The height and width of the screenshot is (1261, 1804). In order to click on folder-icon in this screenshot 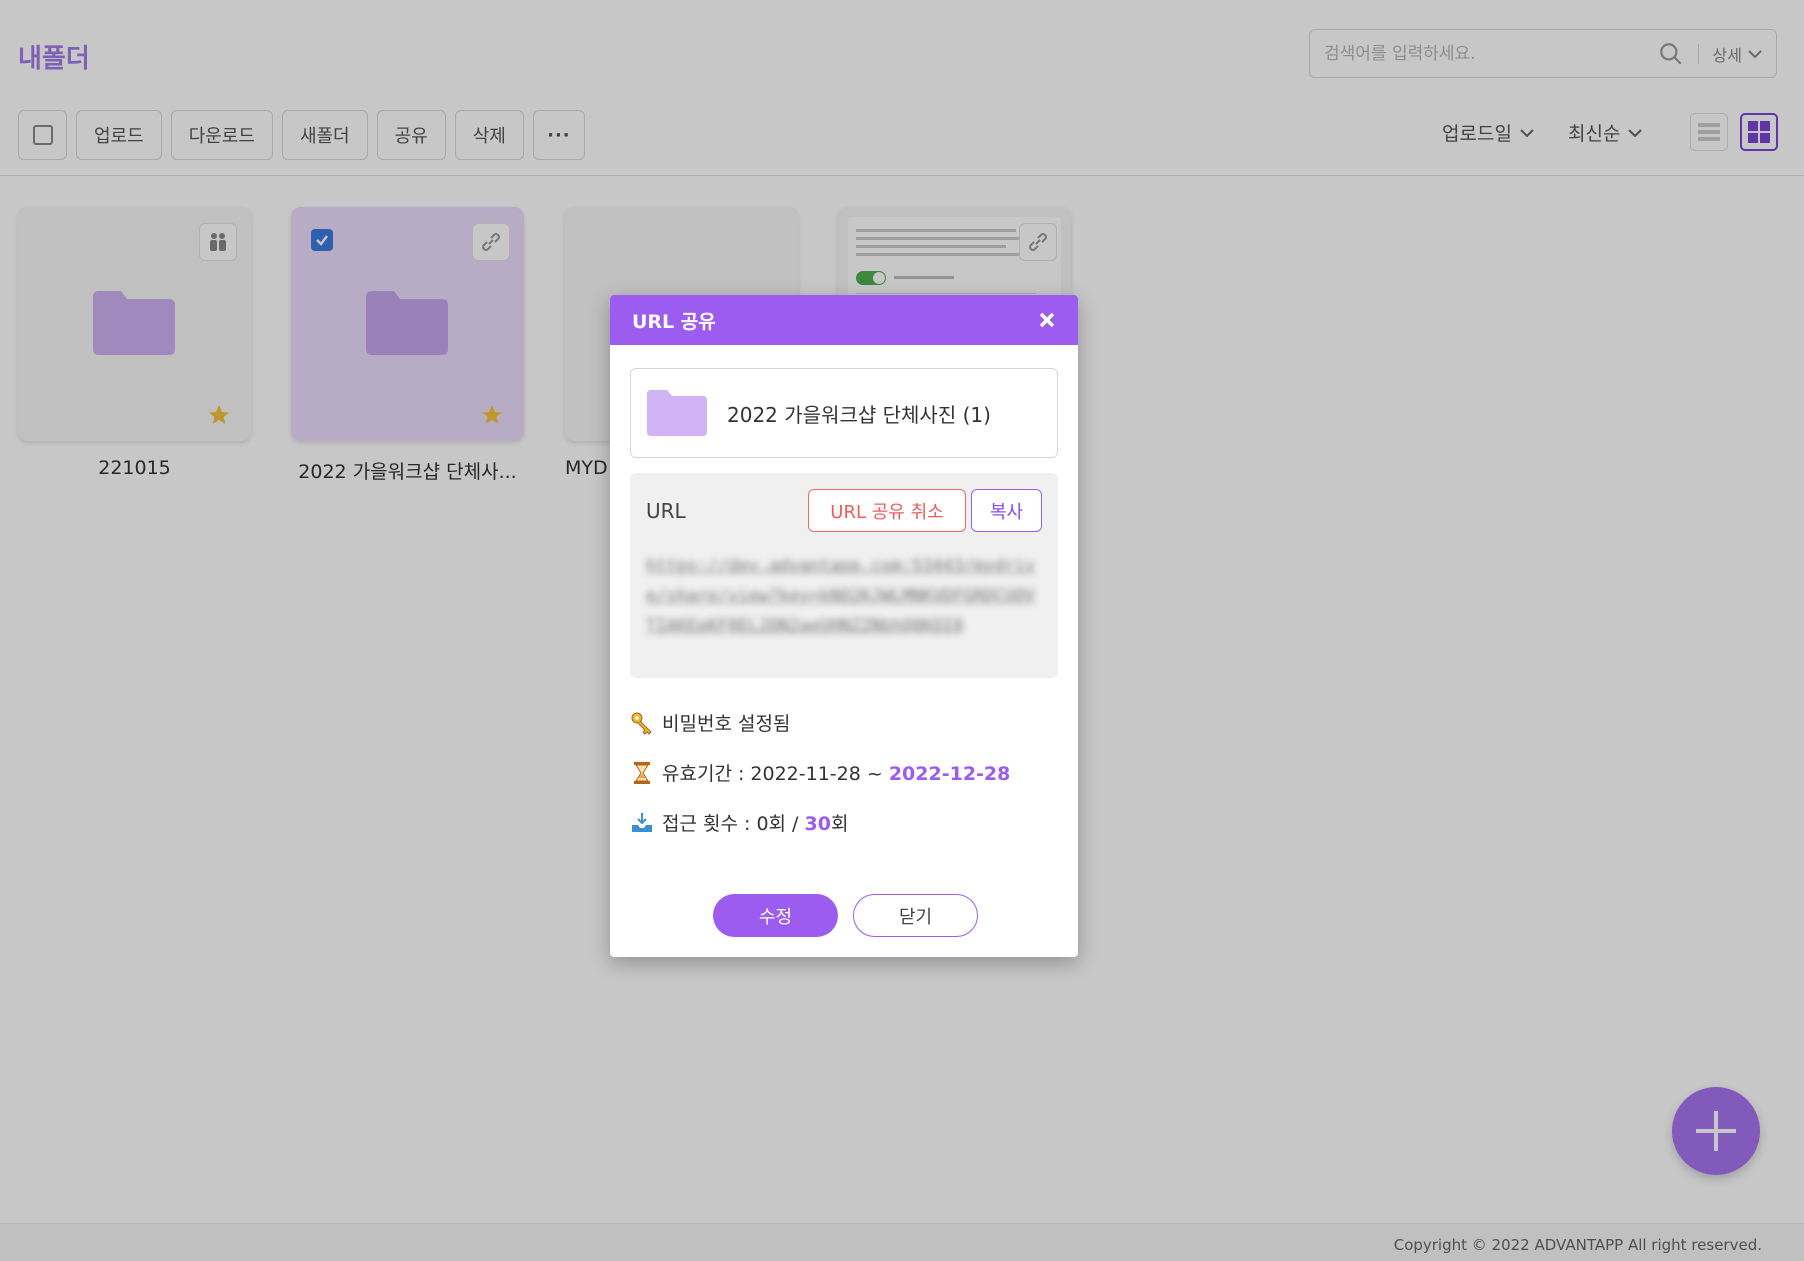, I will do `click(677, 413)`.